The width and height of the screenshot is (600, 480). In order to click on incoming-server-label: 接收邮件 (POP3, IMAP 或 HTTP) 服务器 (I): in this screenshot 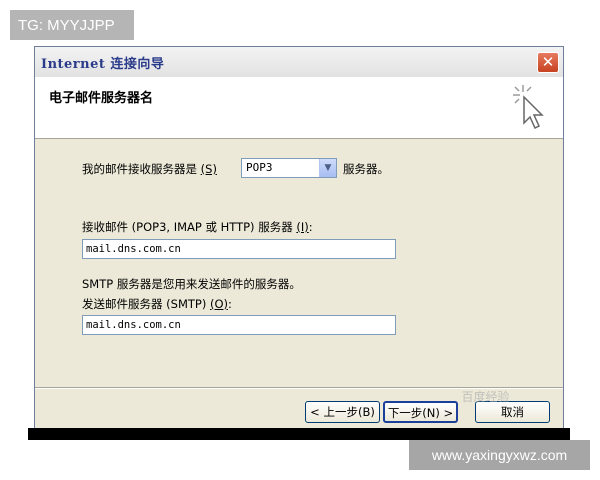, I will do `click(197, 227)`.